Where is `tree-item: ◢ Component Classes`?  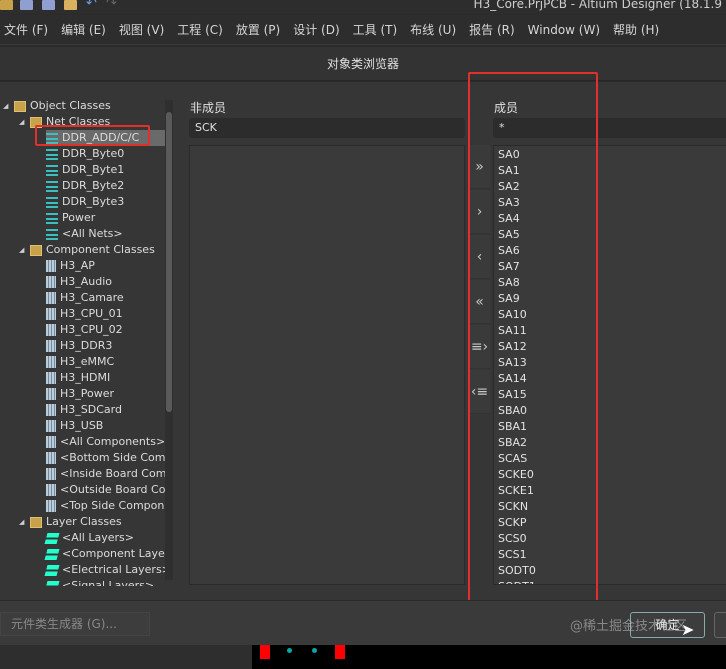 tree-item: ◢ Component Classes is located at coordinates (87, 250).